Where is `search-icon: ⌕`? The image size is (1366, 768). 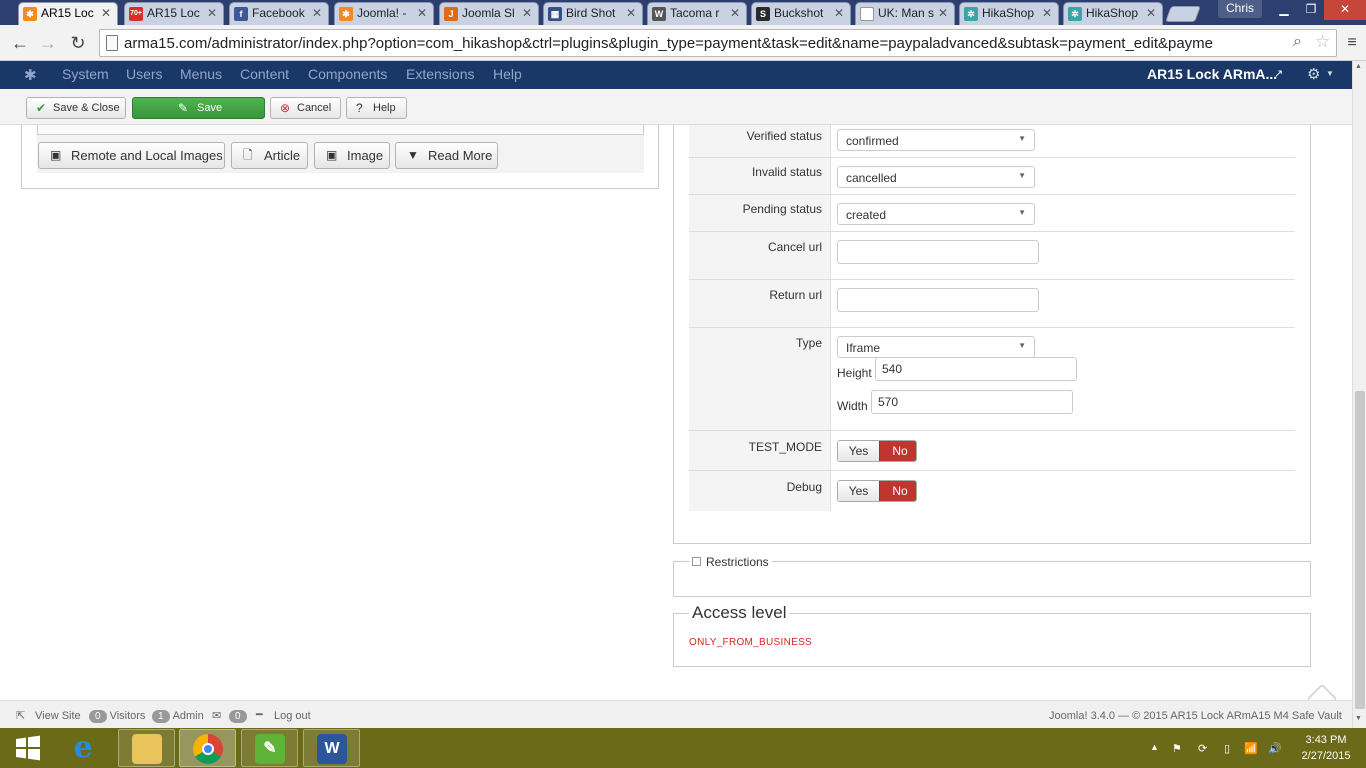
search-icon: ⌕ is located at coordinates (1297, 42).